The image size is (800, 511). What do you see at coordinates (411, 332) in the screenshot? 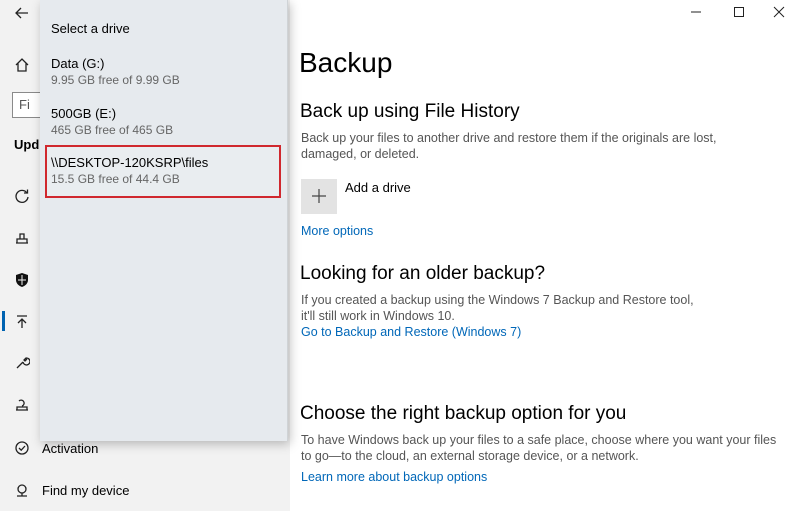
I see `backup-restore-win7-link: Go to Backup and Restore (Windows 7)` at bounding box center [411, 332].